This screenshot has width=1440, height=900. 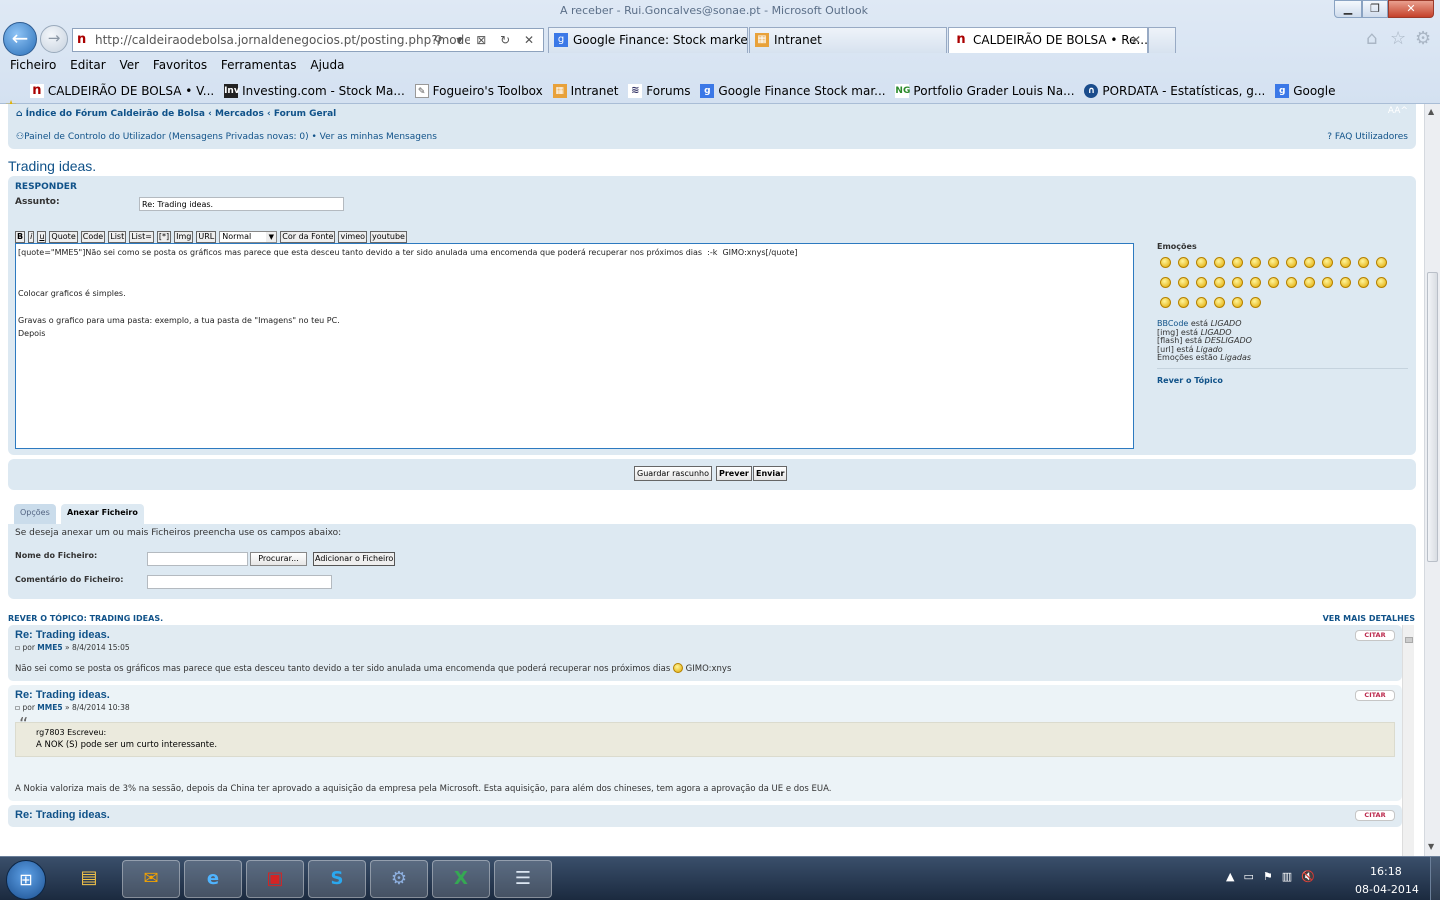 I want to click on scroll-thumb, so click(x=1409, y=640).